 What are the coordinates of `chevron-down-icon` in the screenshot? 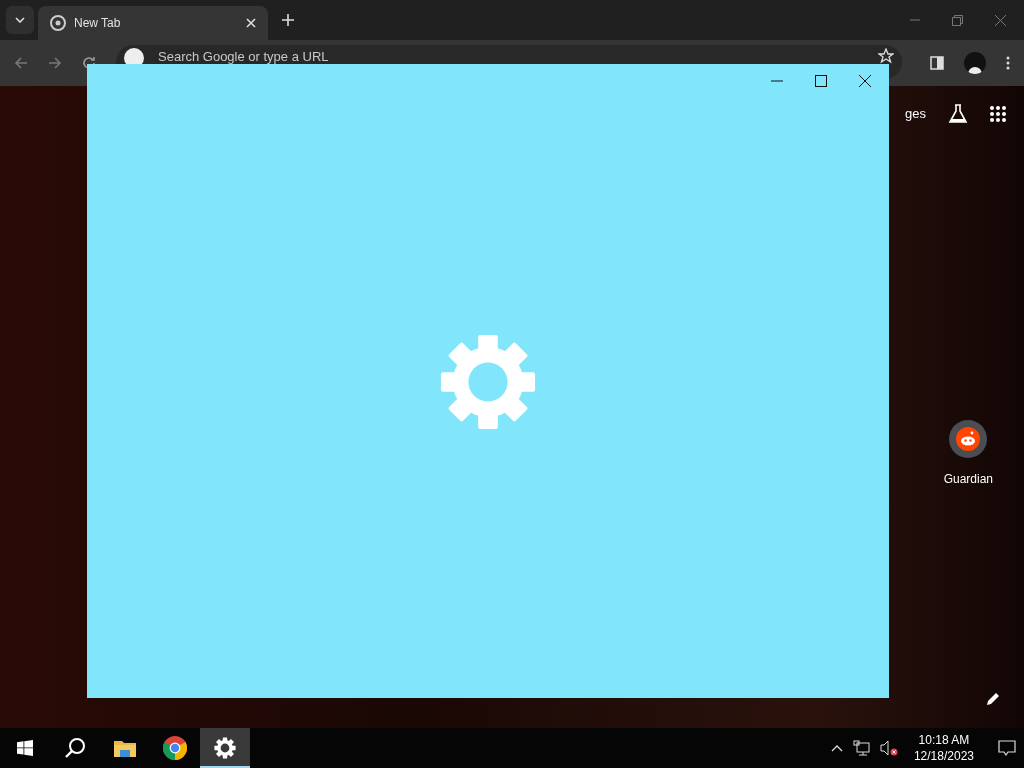 It's located at (20, 20).